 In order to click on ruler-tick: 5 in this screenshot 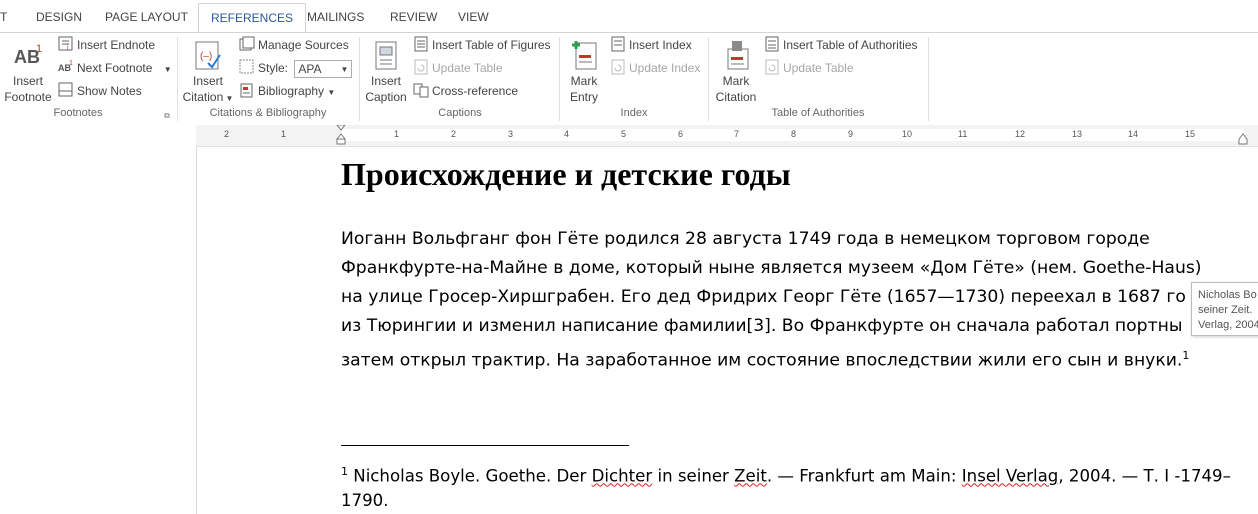, I will do `click(624, 134)`.